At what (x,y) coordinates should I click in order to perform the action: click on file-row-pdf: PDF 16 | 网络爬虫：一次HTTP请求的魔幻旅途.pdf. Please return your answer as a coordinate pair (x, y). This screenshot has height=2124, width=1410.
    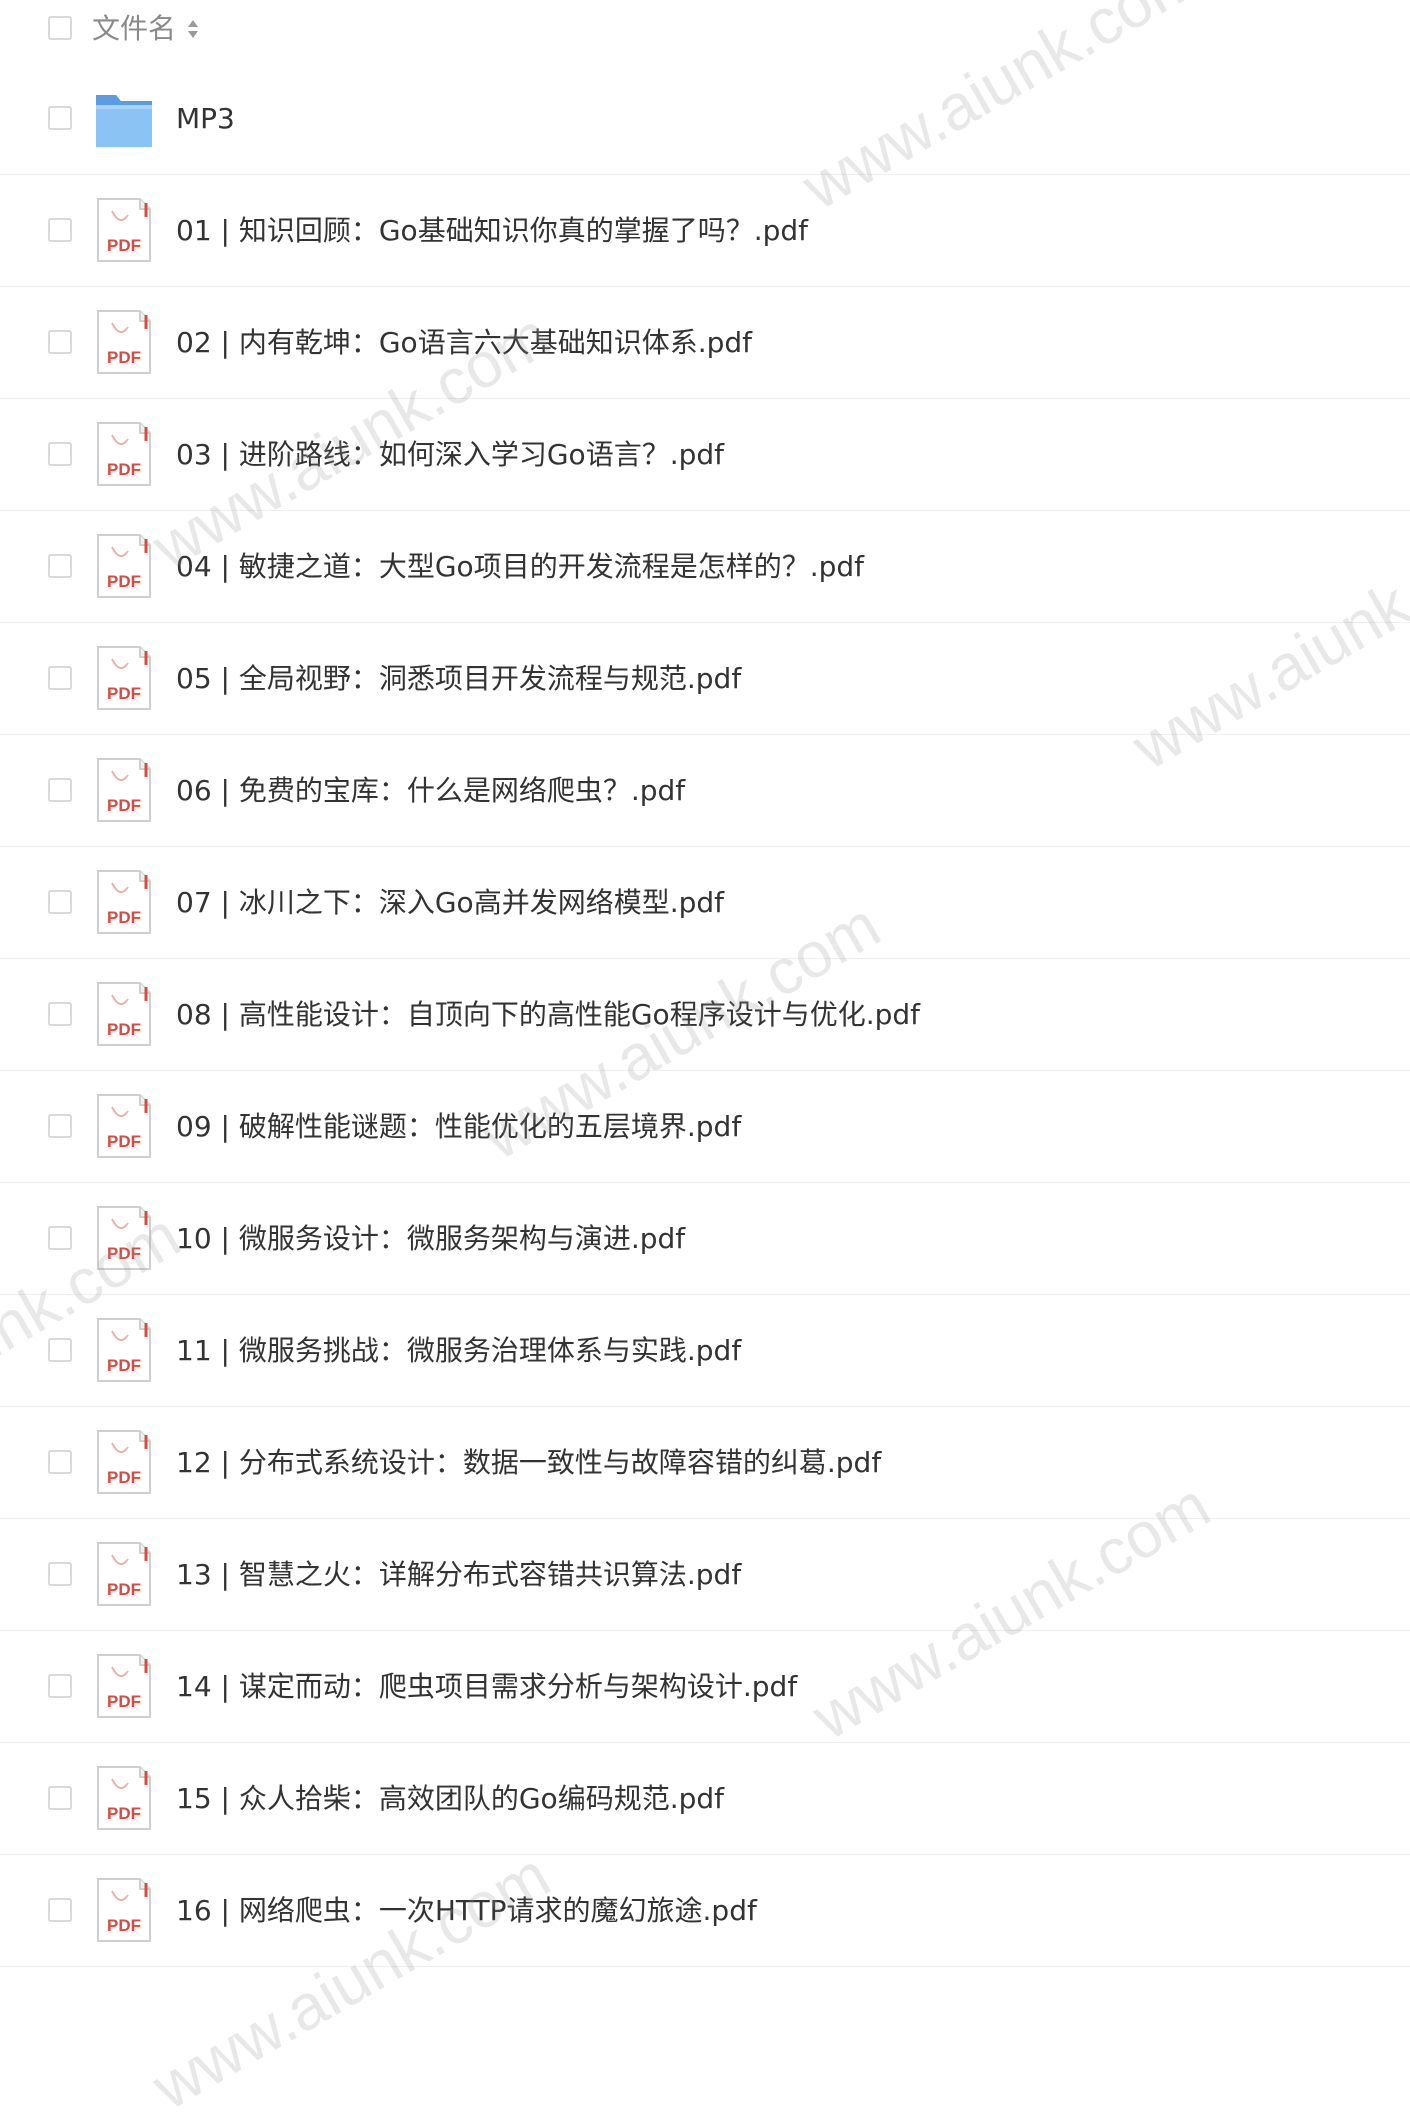
    Looking at the image, I should click on (705, 1911).